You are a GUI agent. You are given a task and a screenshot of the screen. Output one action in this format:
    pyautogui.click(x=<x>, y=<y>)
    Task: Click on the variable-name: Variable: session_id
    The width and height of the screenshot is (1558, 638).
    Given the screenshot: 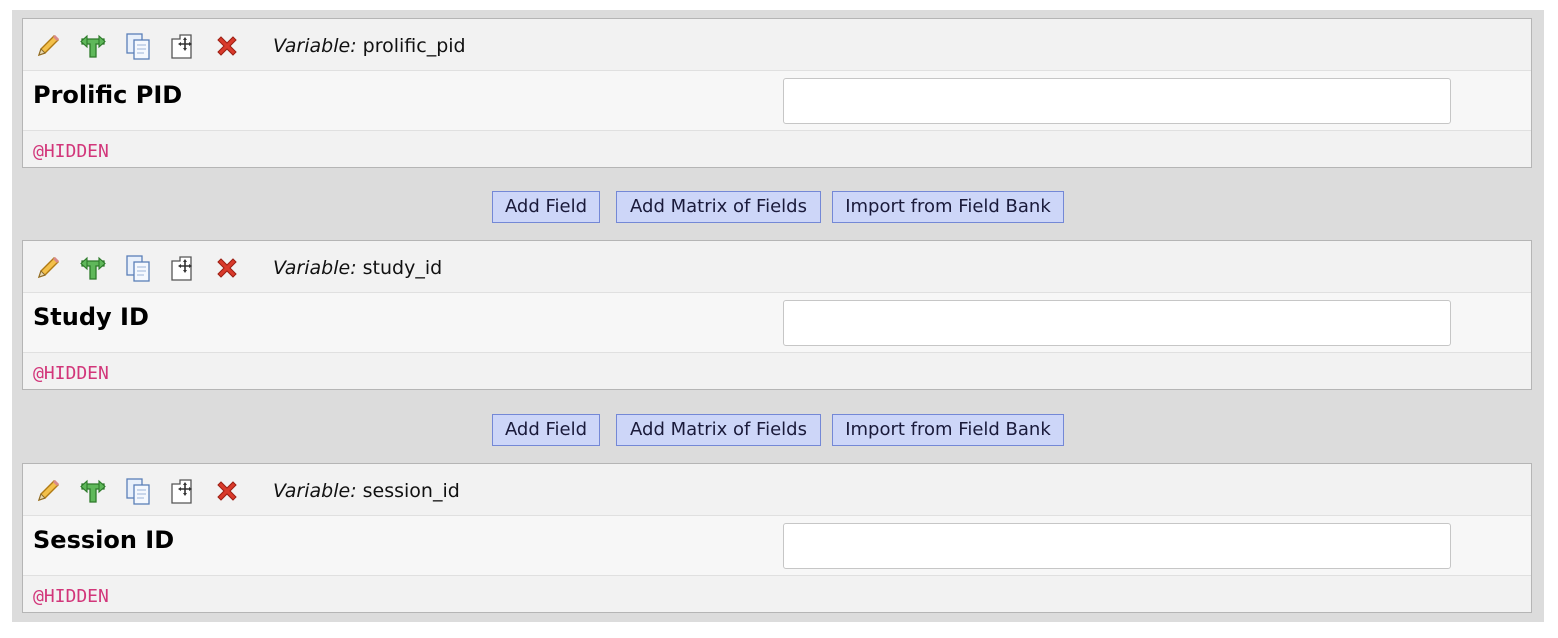 What is the action you would take?
    pyautogui.click(x=366, y=491)
    